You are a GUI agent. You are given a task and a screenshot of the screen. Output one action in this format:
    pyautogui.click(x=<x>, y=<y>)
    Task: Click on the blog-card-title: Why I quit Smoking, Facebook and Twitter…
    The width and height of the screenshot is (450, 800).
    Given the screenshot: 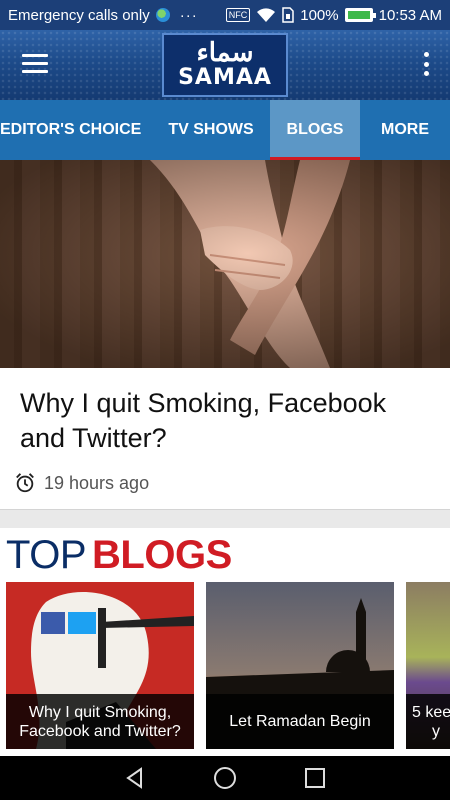 What is the action you would take?
    pyautogui.click(x=100, y=721)
    